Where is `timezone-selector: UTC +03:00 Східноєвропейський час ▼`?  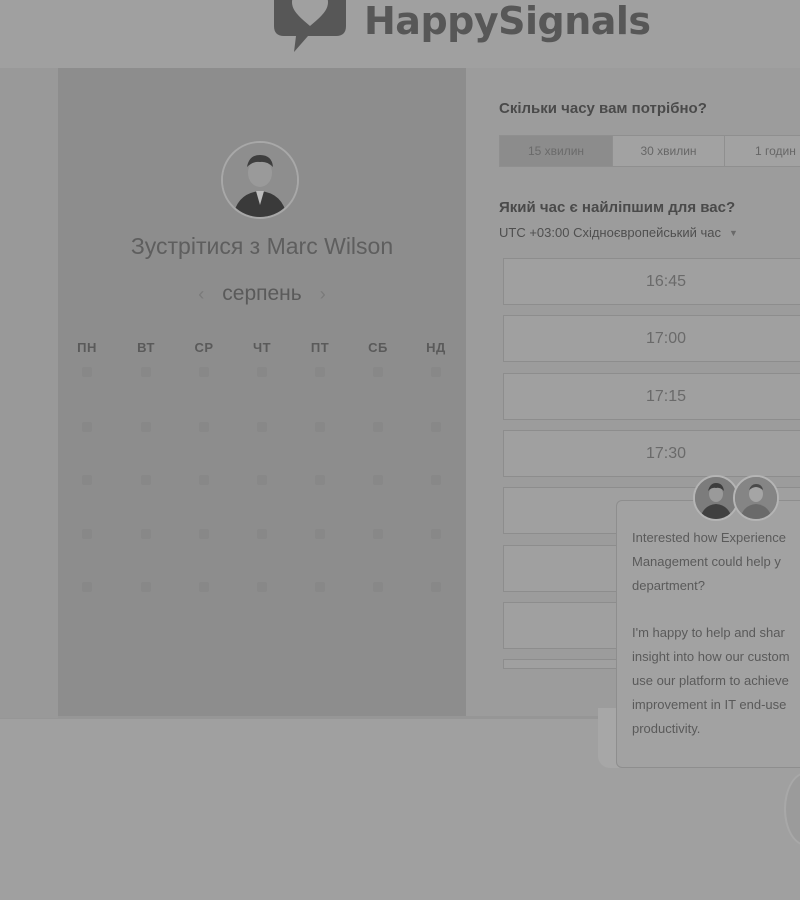
timezone-selector: UTC +03:00 Східноєвропейський час ▼ is located at coordinates (618, 232).